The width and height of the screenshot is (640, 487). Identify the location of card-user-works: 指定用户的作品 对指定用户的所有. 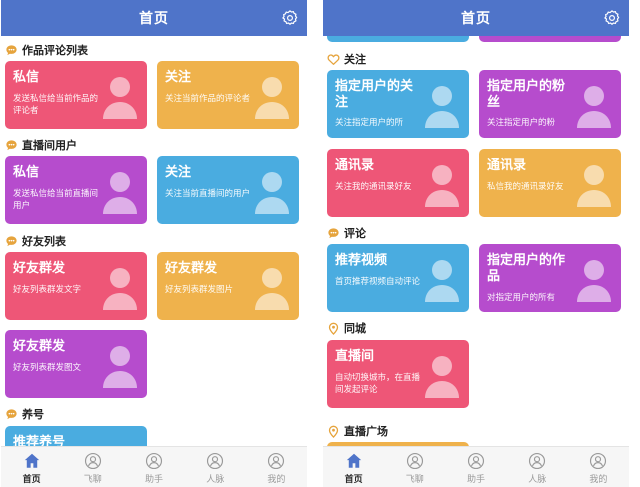
(550, 278).